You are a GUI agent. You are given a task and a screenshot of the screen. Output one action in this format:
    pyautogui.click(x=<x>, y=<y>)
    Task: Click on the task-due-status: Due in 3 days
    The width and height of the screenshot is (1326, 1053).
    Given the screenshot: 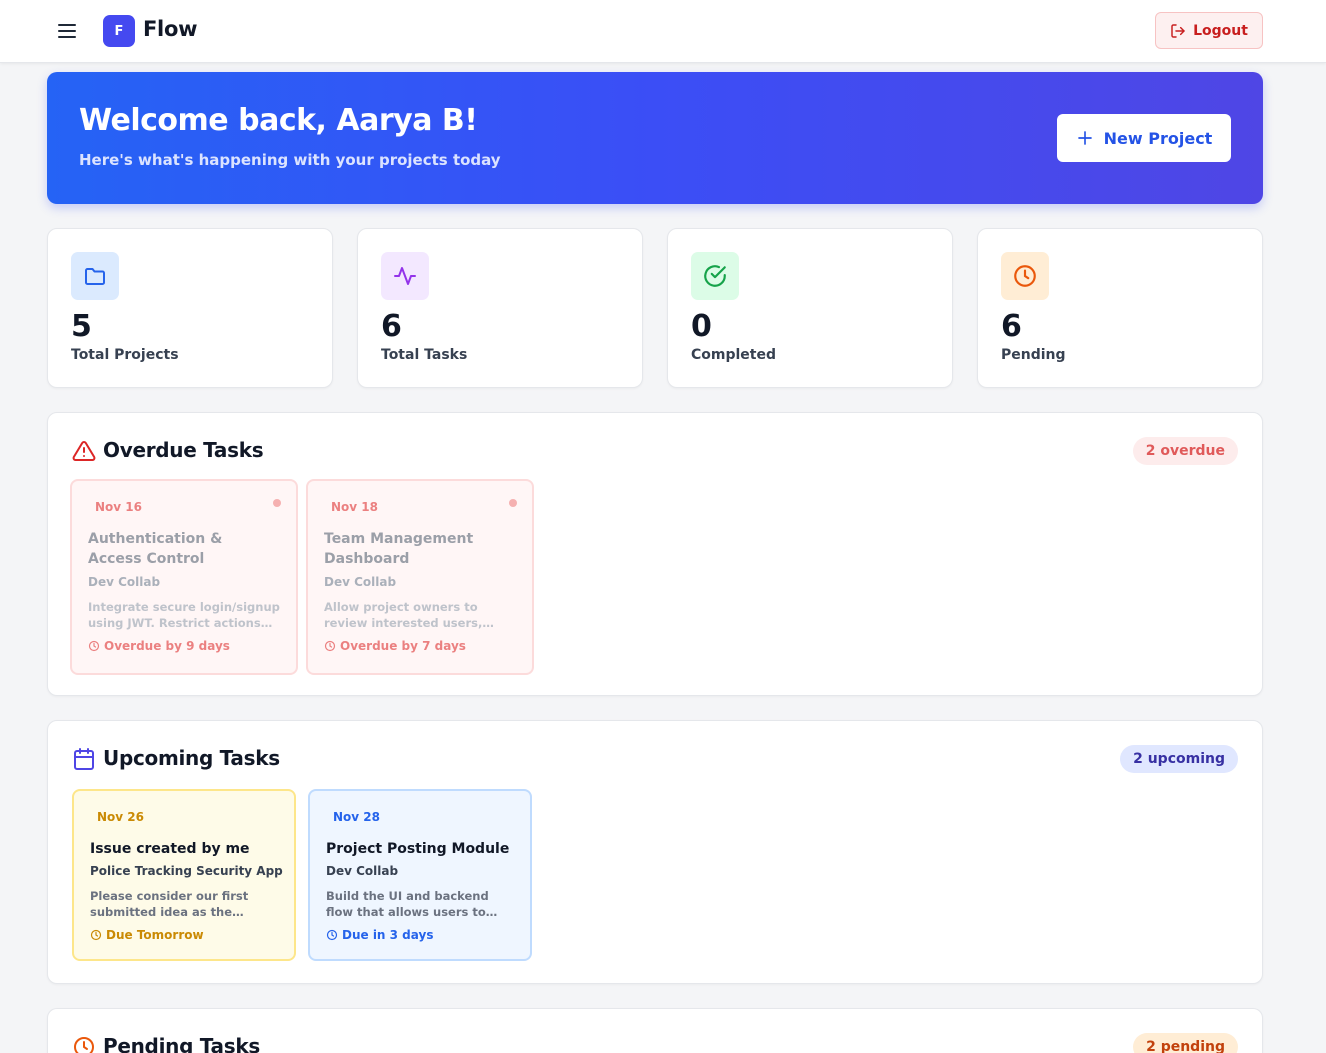 What is the action you would take?
    pyautogui.click(x=379, y=935)
    